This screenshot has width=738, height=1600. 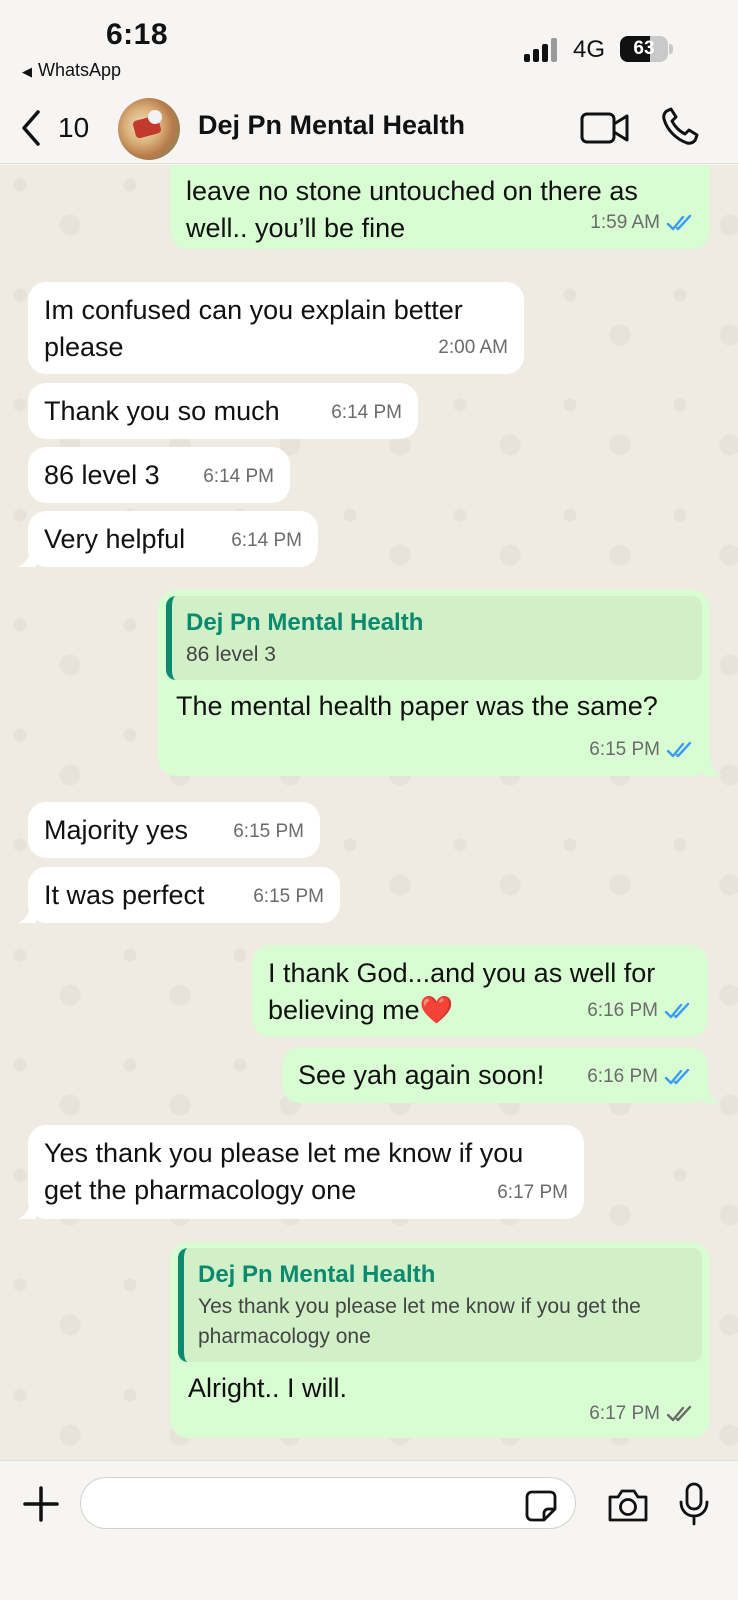 What do you see at coordinates (53, 128) in the screenshot?
I see `back-button: 10` at bounding box center [53, 128].